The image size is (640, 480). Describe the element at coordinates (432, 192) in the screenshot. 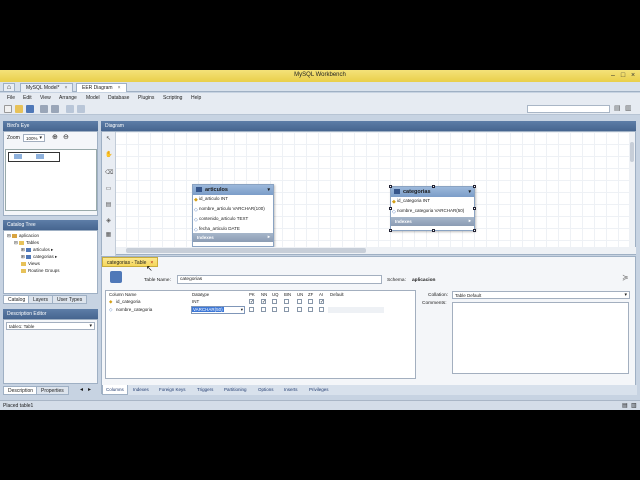

I see `entity-header: categorias ▾` at that location.